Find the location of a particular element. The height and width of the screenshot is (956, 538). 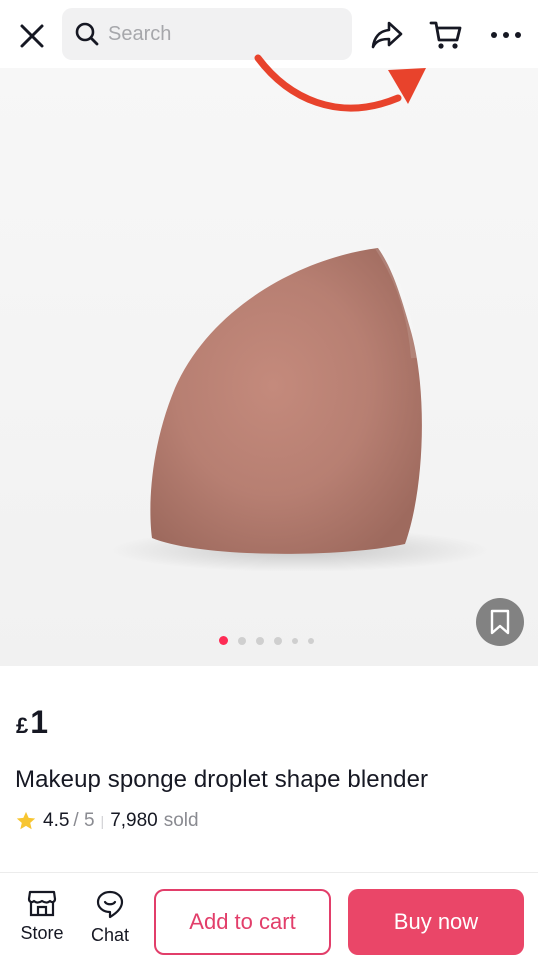

more-icon is located at coordinates (506, 35).